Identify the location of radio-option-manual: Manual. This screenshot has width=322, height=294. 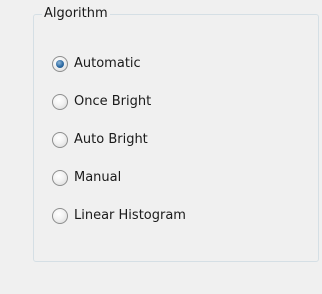
(119, 178).